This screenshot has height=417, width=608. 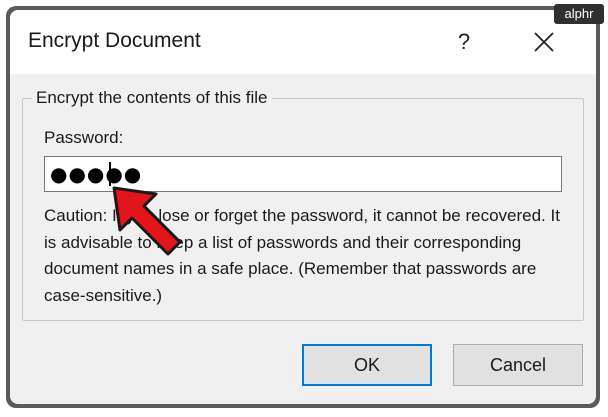 What do you see at coordinates (147, 221) in the screenshot?
I see `red-arrow-icon` at bounding box center [147, 221].